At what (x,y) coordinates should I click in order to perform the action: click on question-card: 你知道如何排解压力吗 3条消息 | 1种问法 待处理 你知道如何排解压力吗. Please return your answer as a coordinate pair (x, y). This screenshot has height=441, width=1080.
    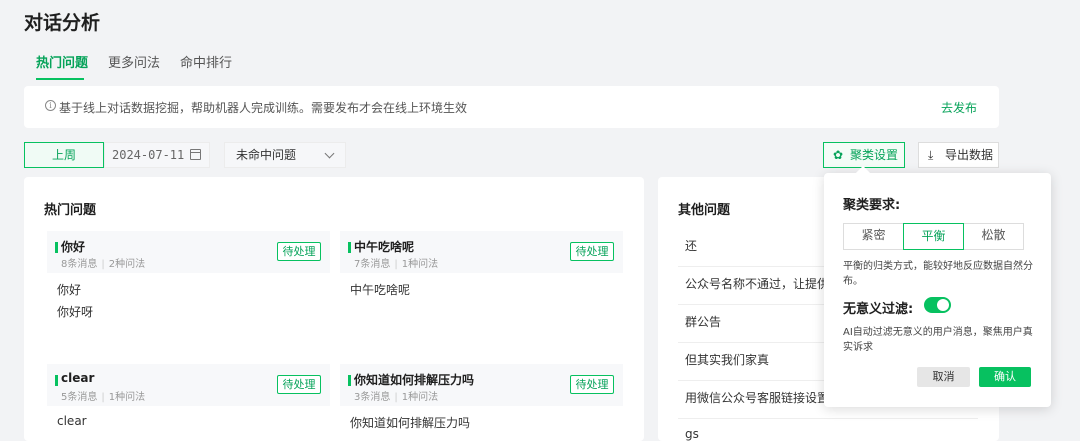
    Looking at the image, I should click on (481, 402).